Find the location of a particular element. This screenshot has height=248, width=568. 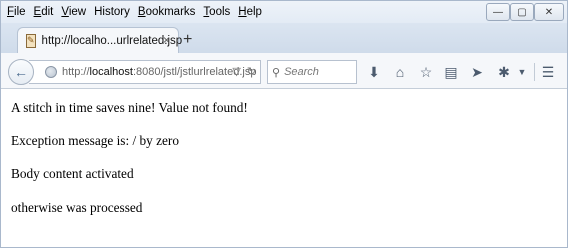

dropdown-arrow-icon: ▽ is located at coordinates (236, 71).